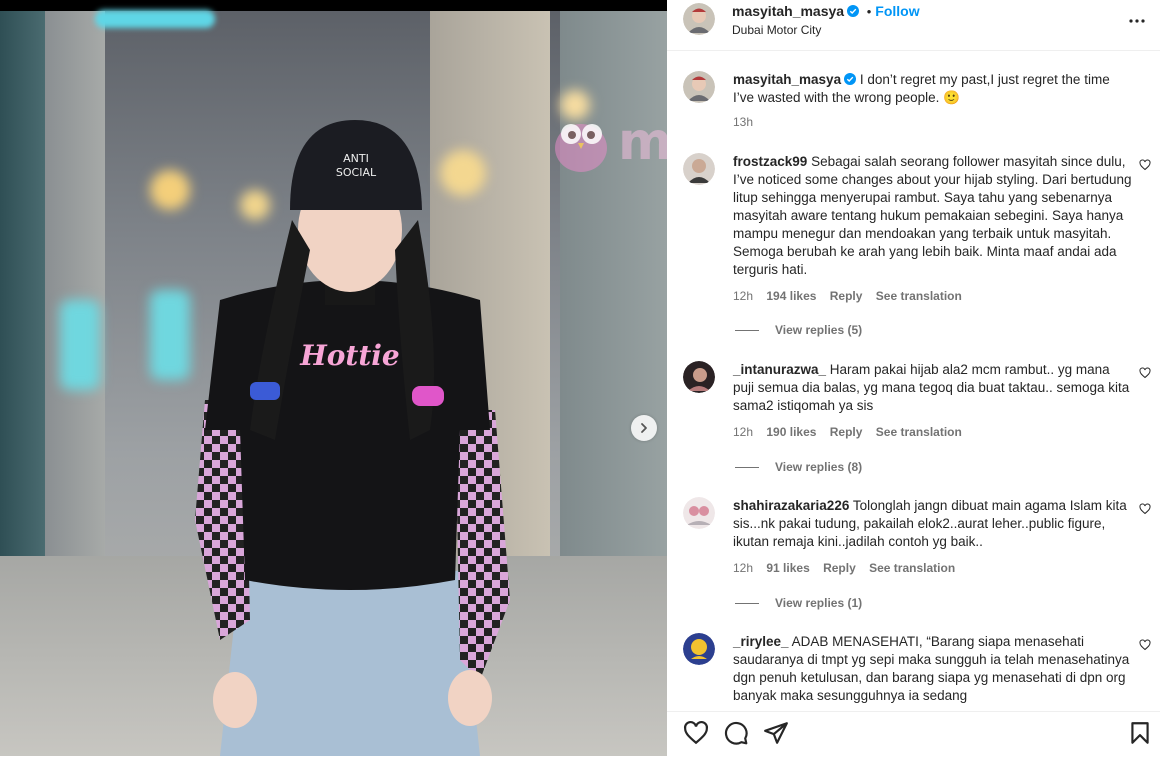  What do you see at coordinates (819, 330) in the screenshot?
I see `view-replies-label: View replies (5)` at bounding box center [819, 330].